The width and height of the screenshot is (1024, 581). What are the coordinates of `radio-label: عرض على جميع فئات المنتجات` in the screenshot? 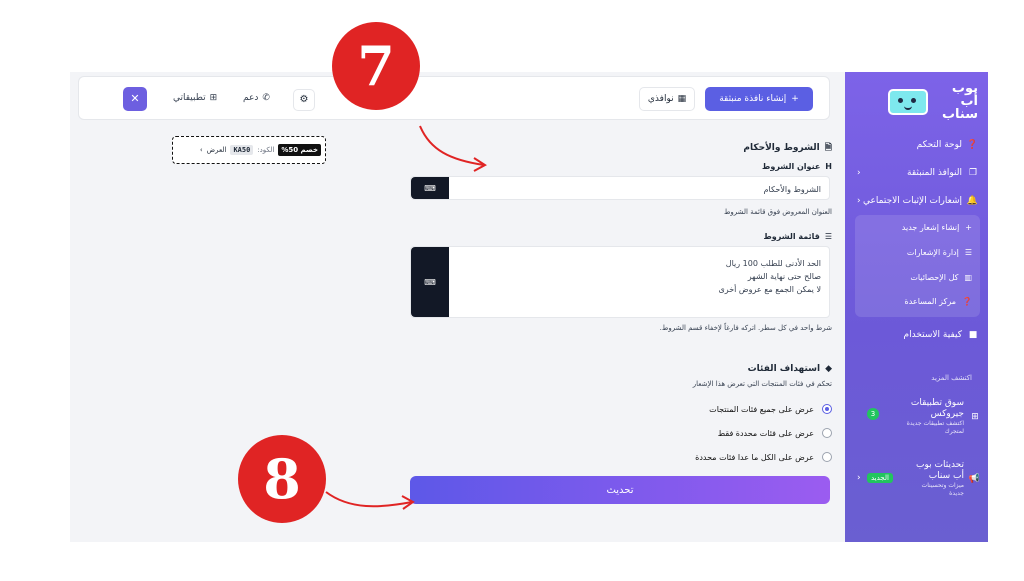 It's located at (761, 409).